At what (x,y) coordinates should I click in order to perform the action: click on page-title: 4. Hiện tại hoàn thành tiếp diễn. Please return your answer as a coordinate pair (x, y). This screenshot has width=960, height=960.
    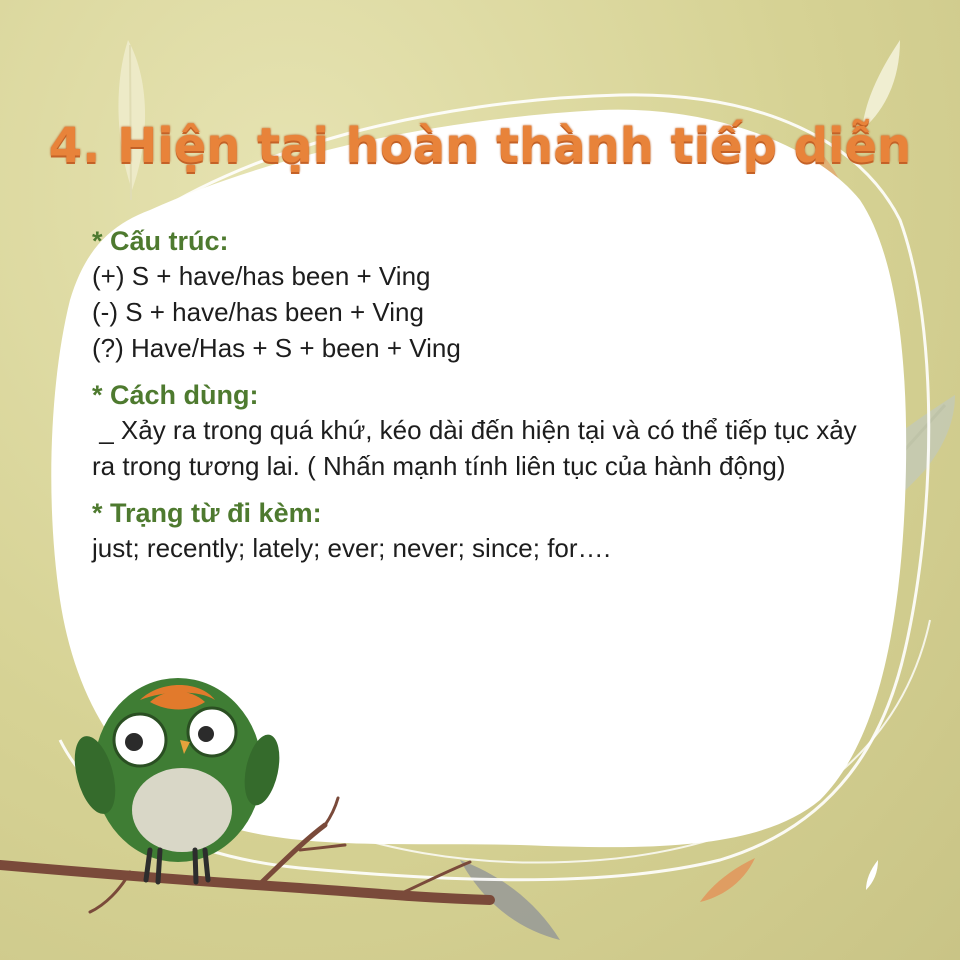
    Looking at the image, I should click on (480, 146).